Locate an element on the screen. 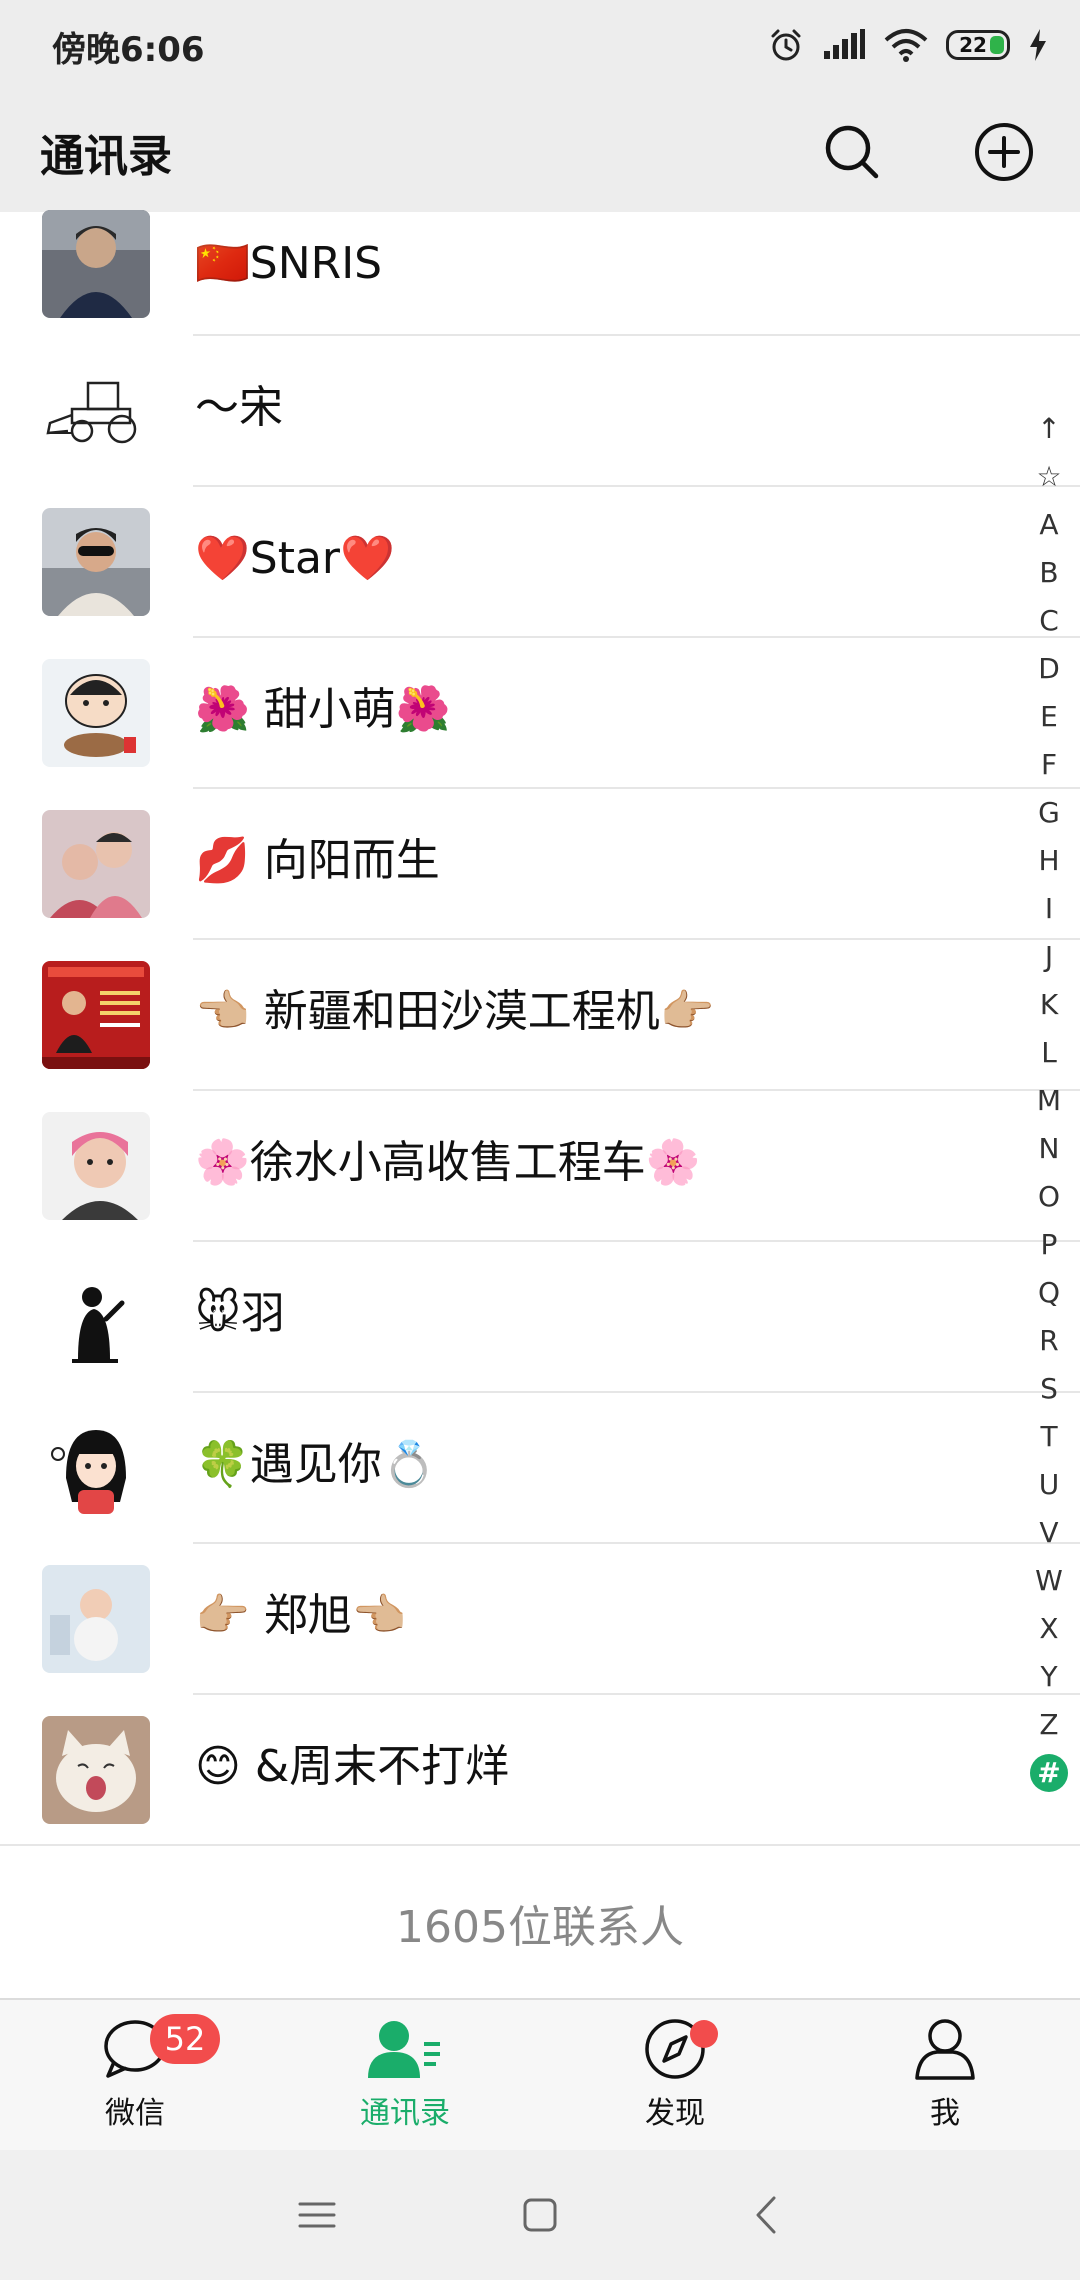 This screenshot has height=2280, width=1080. alpha-index-item: K is located at coordinates (1049, 1005).